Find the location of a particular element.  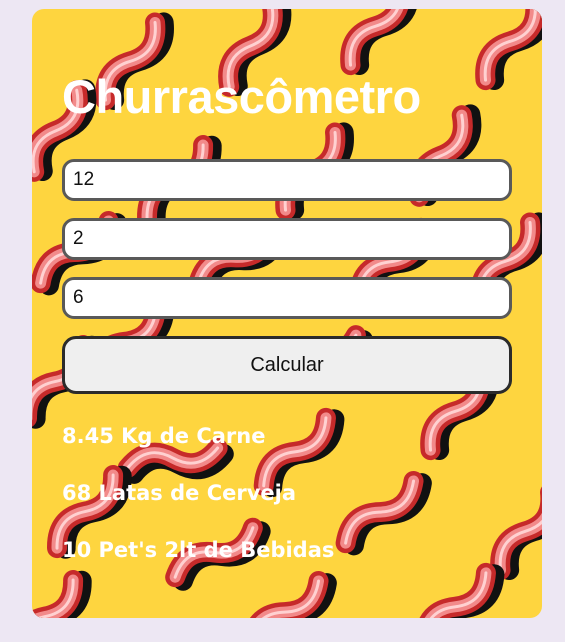

meat-result: 8.45 Kg de Carne is located at coordinates (164, 436).